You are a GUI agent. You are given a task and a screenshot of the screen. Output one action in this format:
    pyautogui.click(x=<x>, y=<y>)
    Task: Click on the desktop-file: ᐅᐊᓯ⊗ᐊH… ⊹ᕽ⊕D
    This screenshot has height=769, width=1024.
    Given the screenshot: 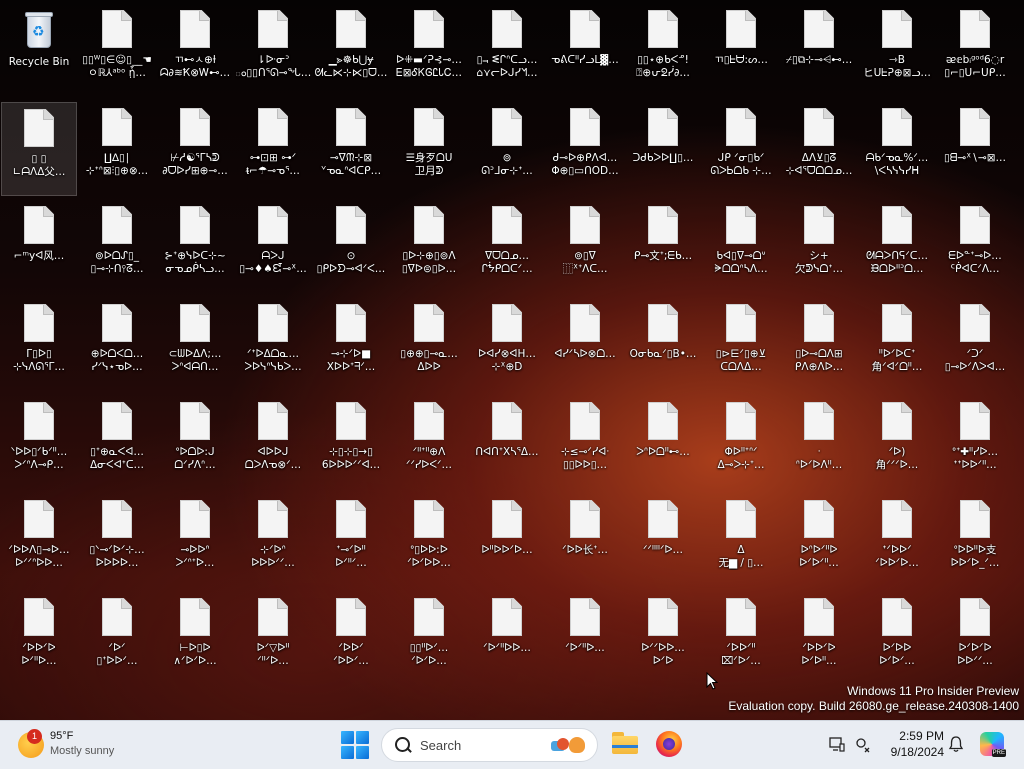 What is the action you would take?
    pyautogui.click(x=507, y=345)
    